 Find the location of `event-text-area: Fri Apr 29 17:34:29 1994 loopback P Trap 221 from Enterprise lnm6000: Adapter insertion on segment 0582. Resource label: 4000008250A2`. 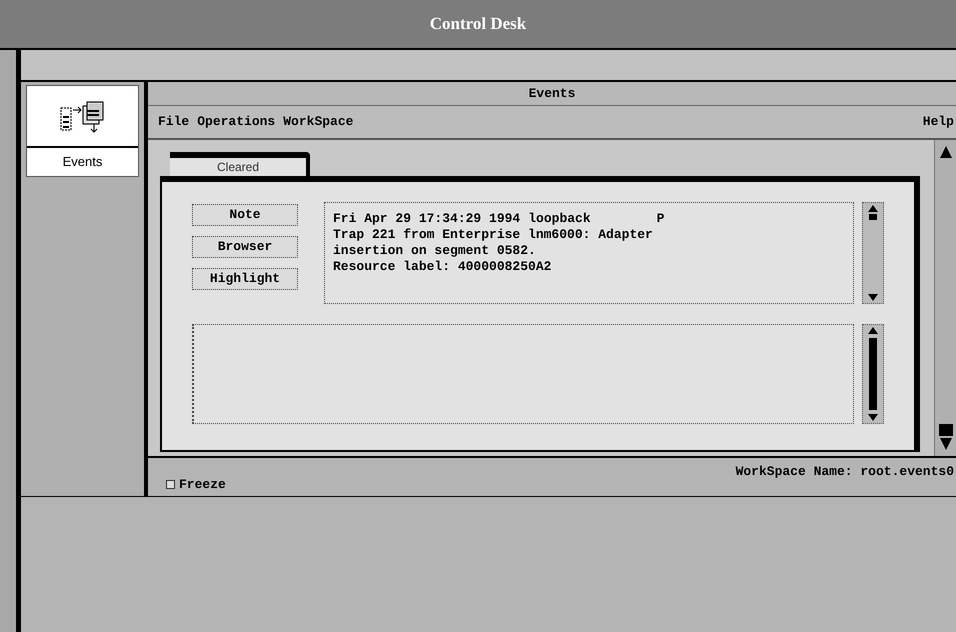

event-text-area: Fri Apr 29 17:34:29 1994 loopback P Trap 221 from Enterprise lnm6000: Adapter insertion on segment 0582. Resource label: 4000008250A2 is located at coordinates (589, 253).